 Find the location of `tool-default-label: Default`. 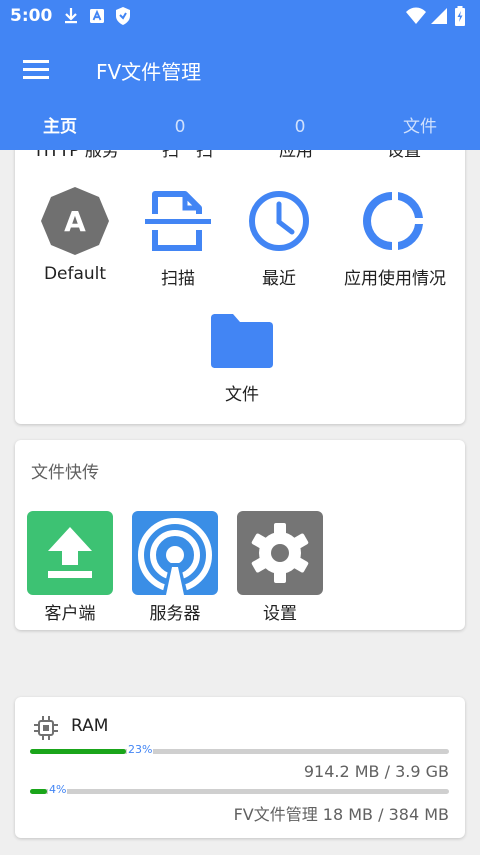

tool-default-label: Default is located at coordinates (75, 274).